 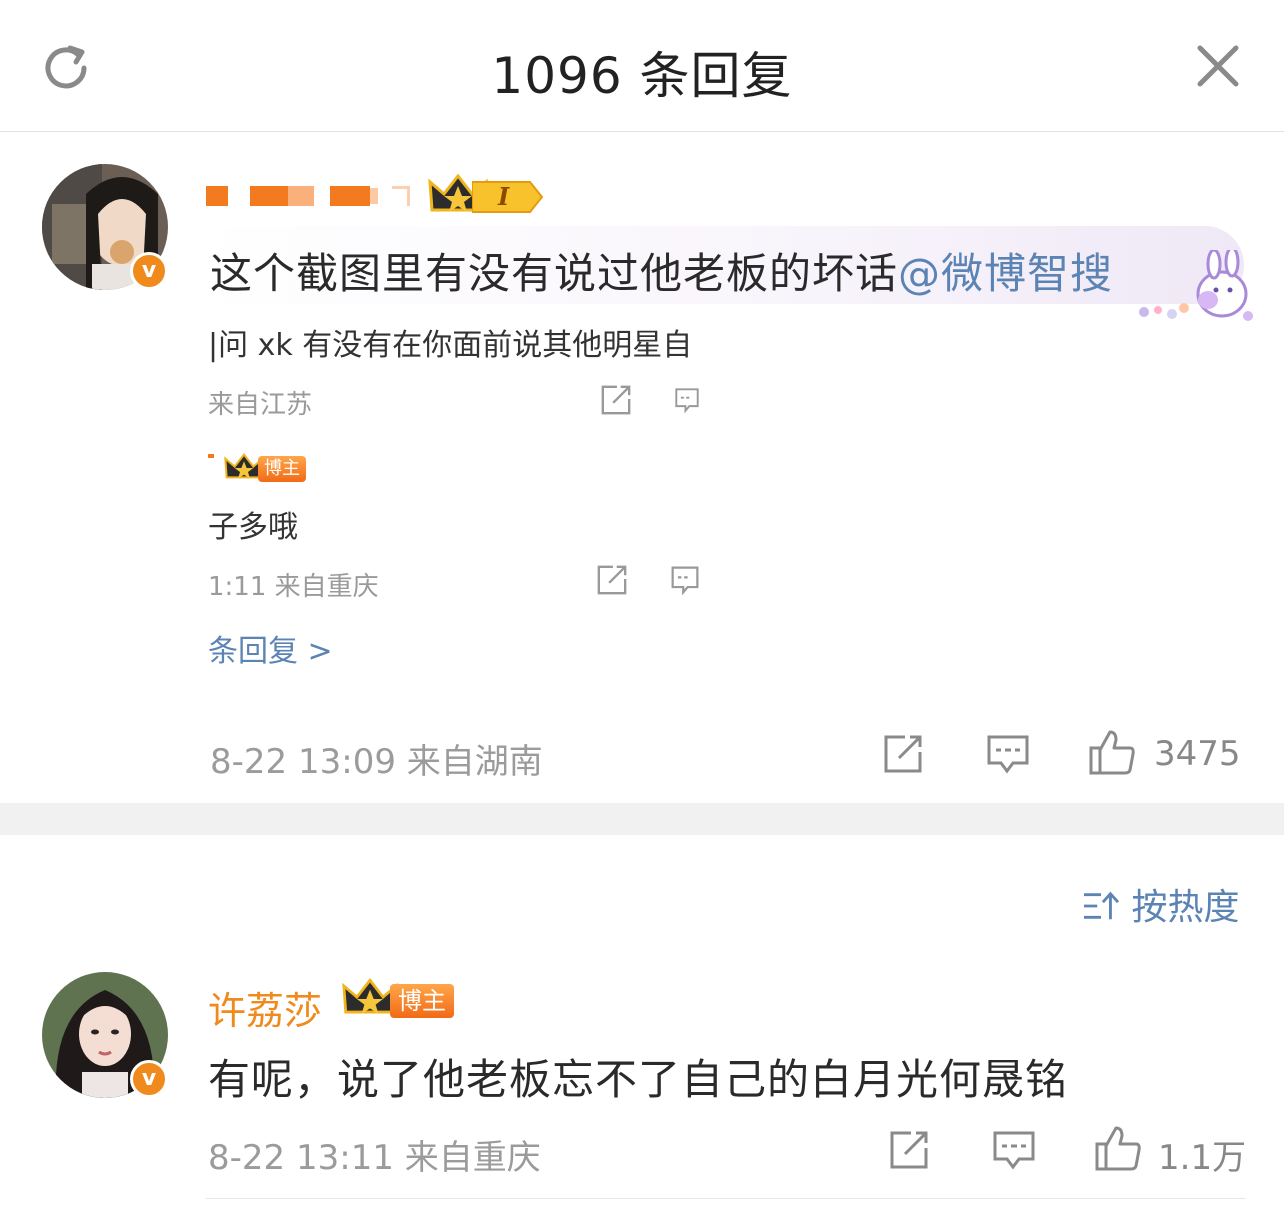 What do you see at coordinates (1202, 1158) in the screenshot?
I see `like-count: 1.1万` at bounding box center [1202, 1158].